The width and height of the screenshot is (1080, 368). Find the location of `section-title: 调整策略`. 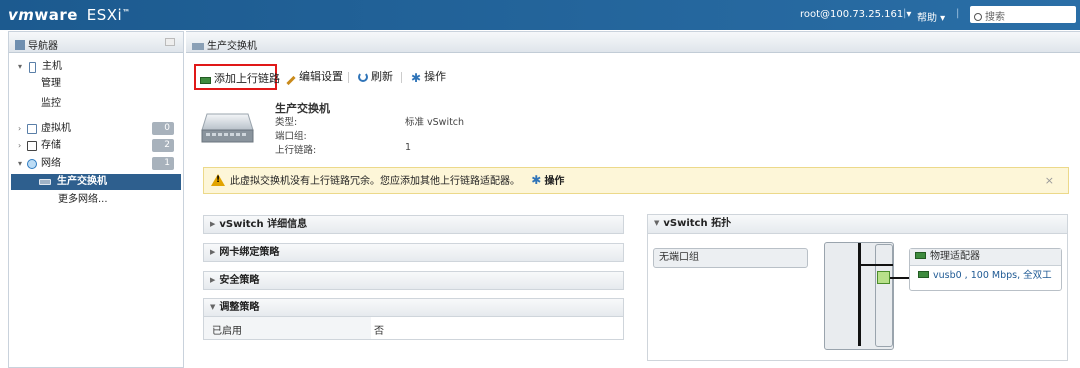

section-title: 调整策略 is located at coordinates (239, 307).